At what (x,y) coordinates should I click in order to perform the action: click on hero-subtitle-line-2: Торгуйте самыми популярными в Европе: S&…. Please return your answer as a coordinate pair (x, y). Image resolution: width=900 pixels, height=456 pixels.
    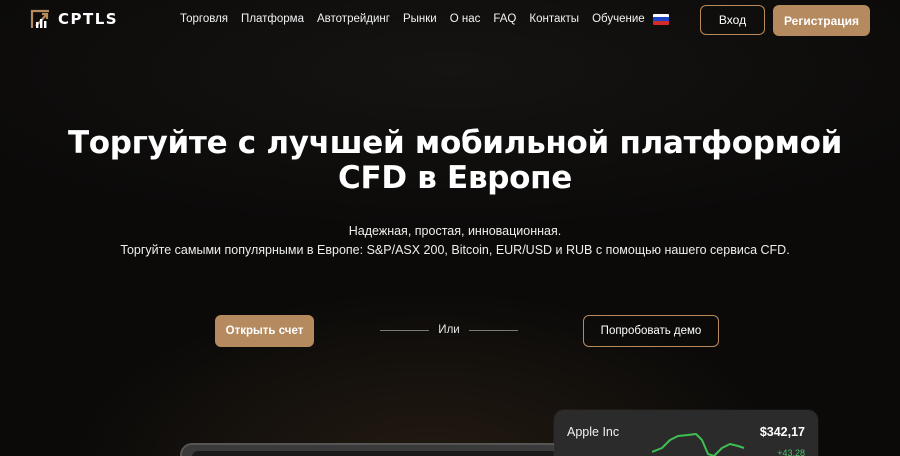
    Looking at the image, I should click on (455, 250).